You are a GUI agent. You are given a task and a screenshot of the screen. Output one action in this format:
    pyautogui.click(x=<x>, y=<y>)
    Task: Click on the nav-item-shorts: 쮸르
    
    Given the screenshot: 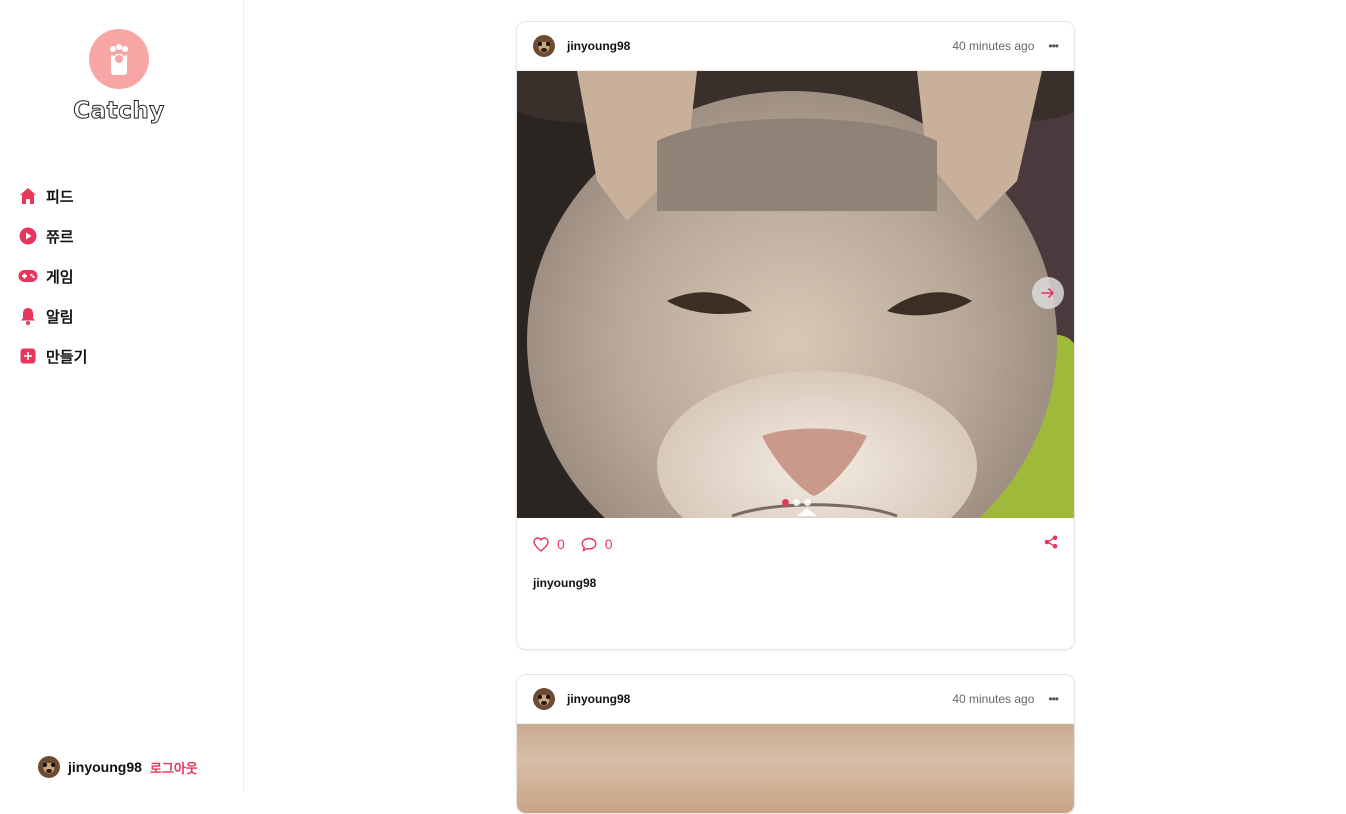 What is the action you would take?
    pyautogui.click(x=52, y=236)
    